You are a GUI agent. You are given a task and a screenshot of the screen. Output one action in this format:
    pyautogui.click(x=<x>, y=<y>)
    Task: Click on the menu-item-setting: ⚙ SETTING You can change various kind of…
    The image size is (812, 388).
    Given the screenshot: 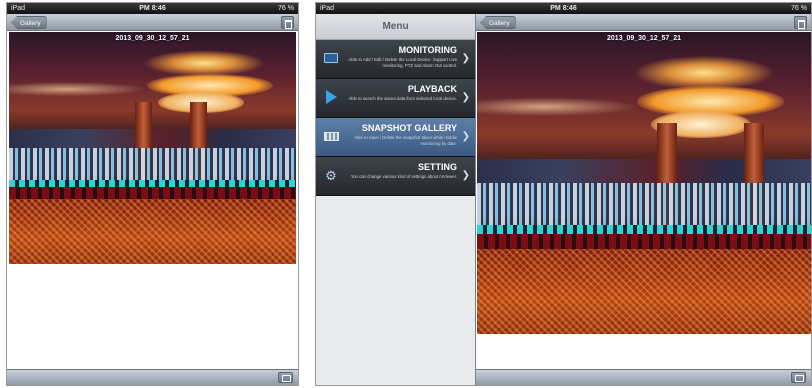 What is the action you would take?
    pyautogui.click(x=395, y=176)
    